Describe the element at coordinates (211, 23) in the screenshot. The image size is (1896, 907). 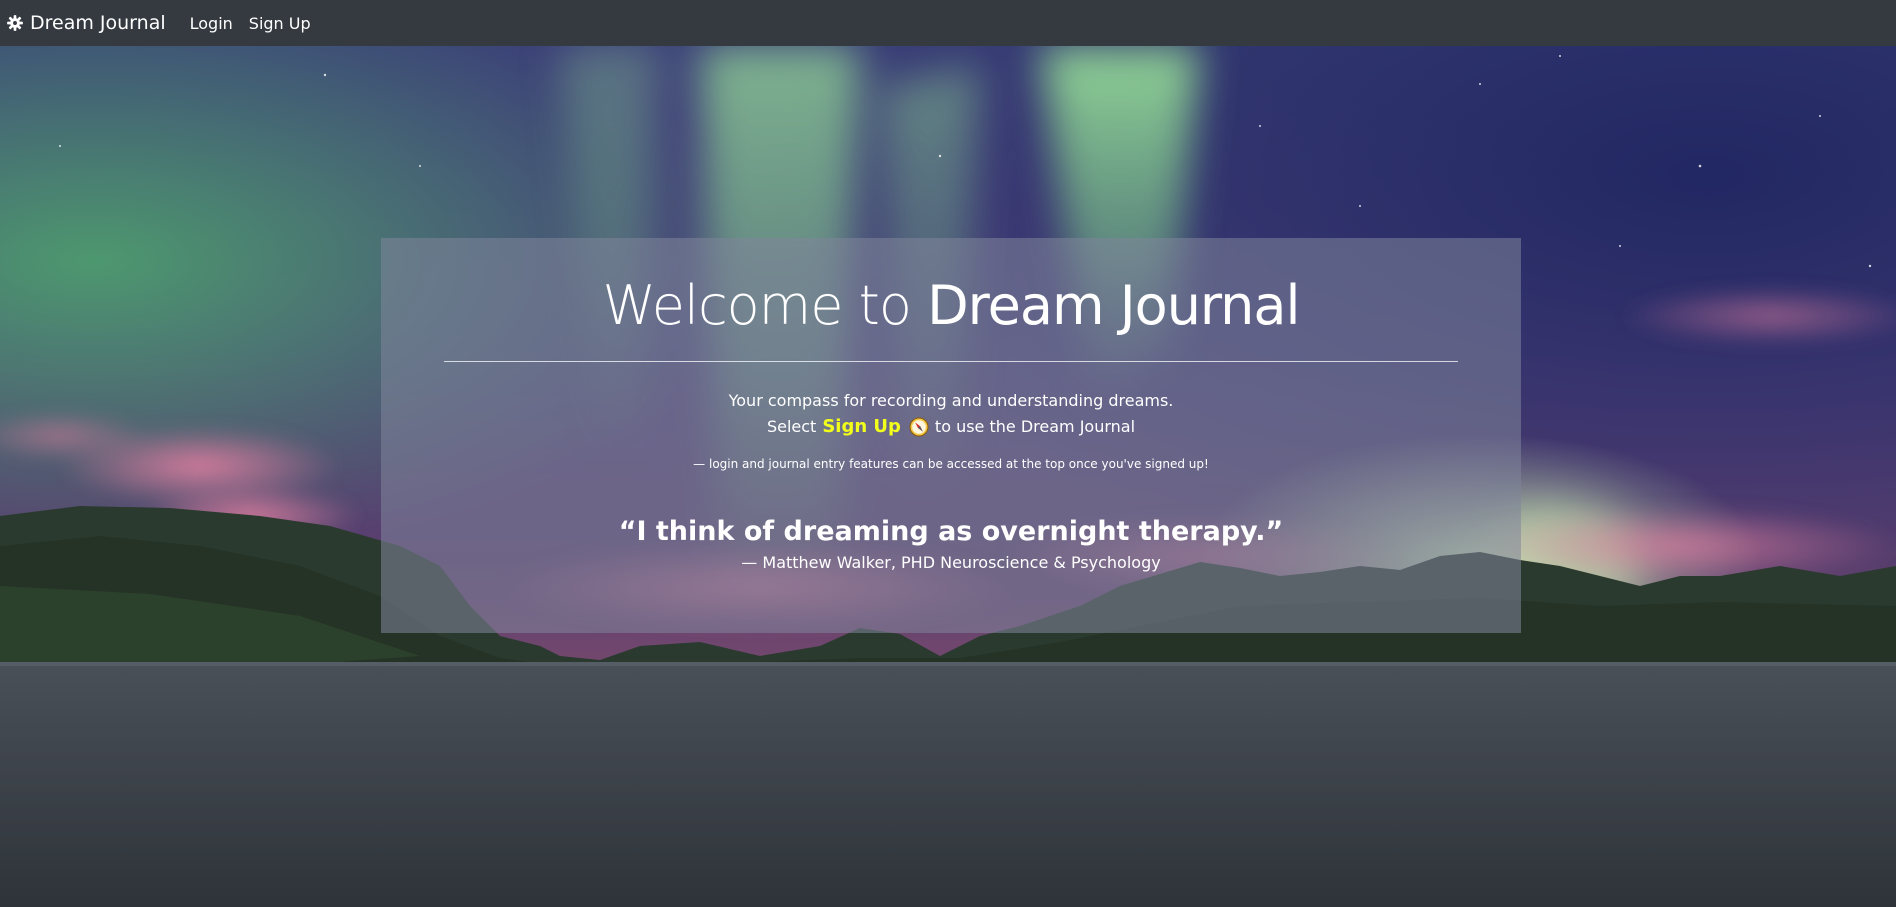
I see `nav-login-link: Login` at that location.